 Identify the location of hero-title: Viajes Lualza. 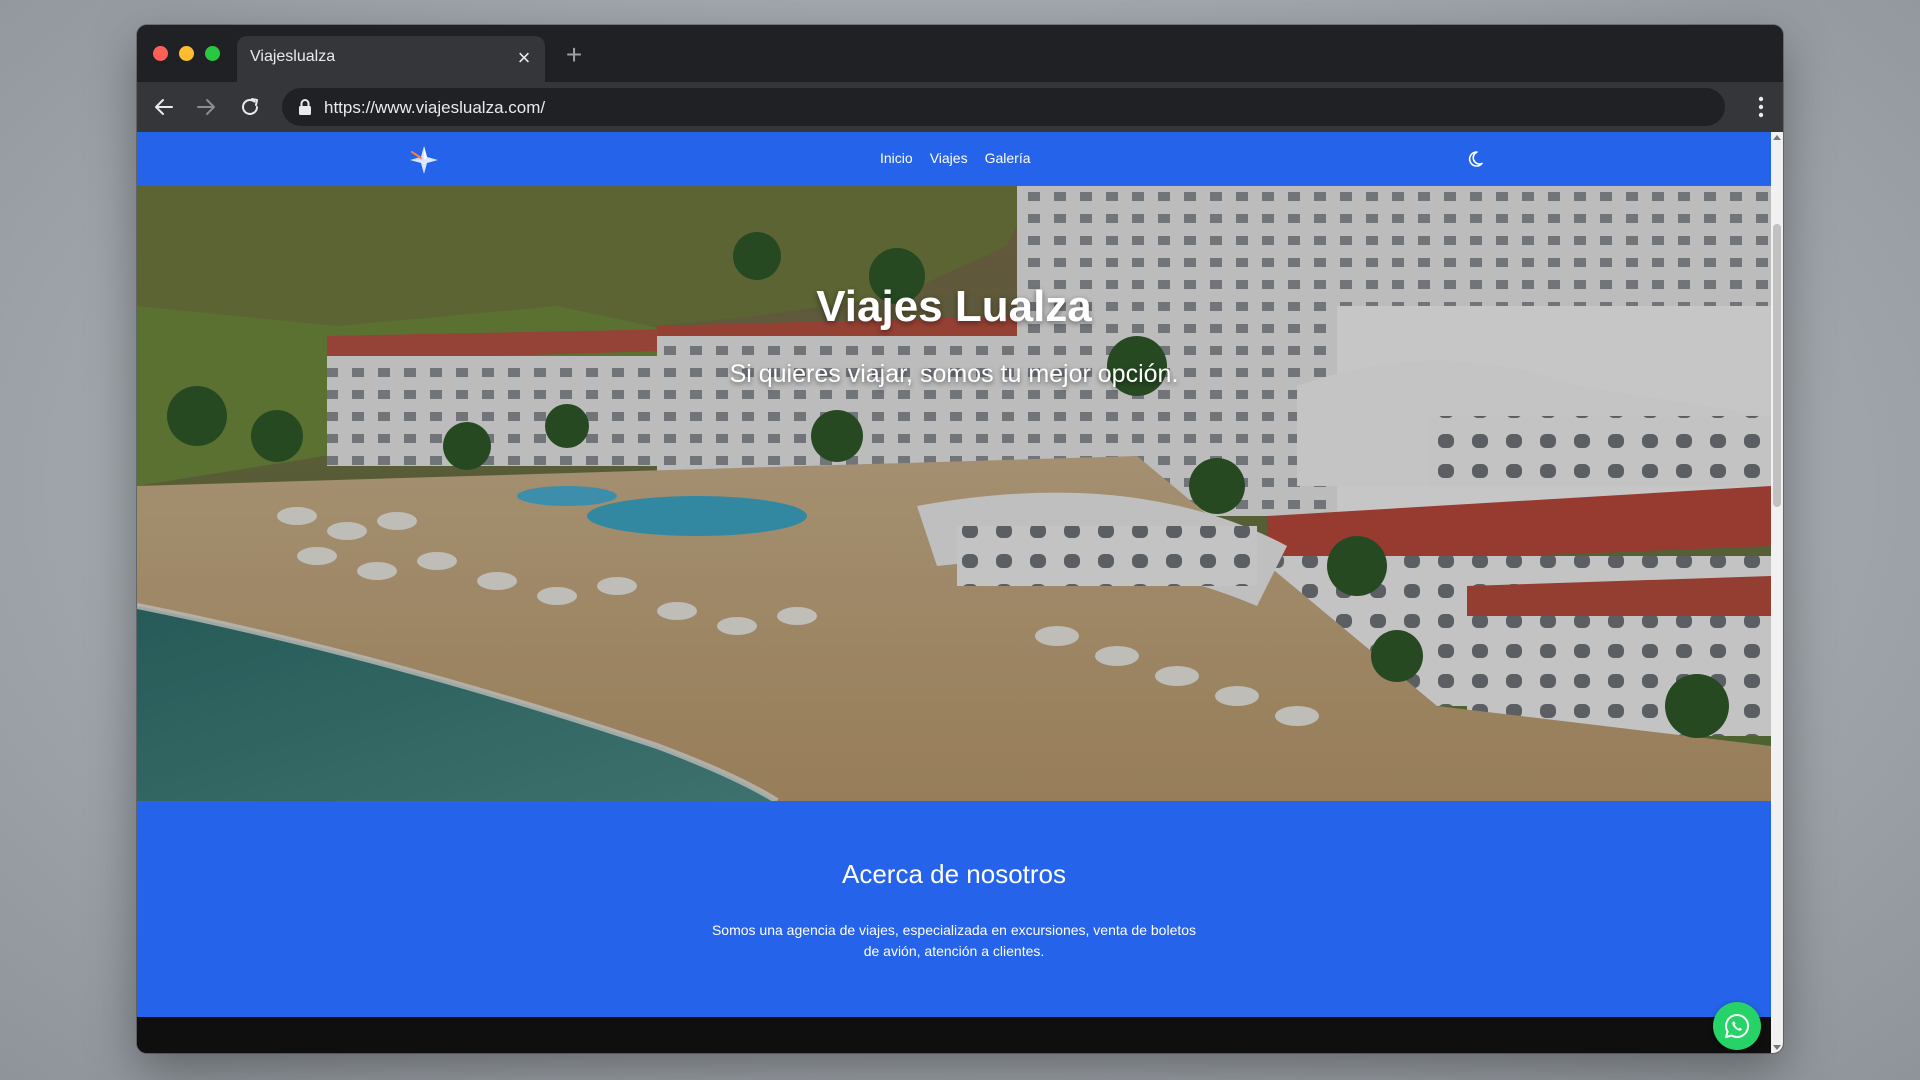
(954, 306).